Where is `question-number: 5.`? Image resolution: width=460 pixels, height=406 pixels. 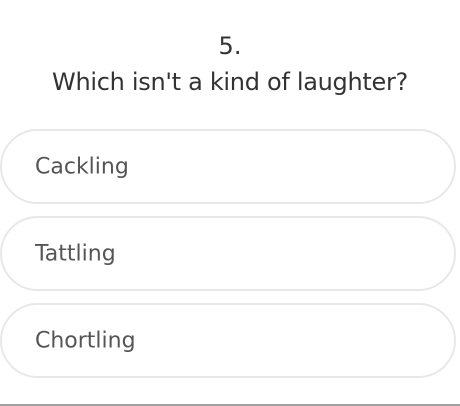 question-number: 5. is located at coordinates (230, 46).